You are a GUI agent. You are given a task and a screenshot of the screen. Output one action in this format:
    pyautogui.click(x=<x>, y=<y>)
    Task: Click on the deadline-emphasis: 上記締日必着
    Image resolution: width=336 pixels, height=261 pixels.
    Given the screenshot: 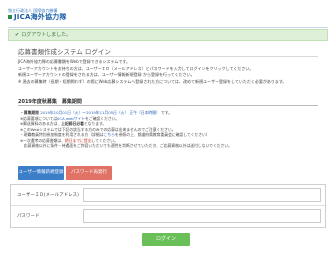 What is the action you would take?
    pyautogui.click(x=72, y=123)
    